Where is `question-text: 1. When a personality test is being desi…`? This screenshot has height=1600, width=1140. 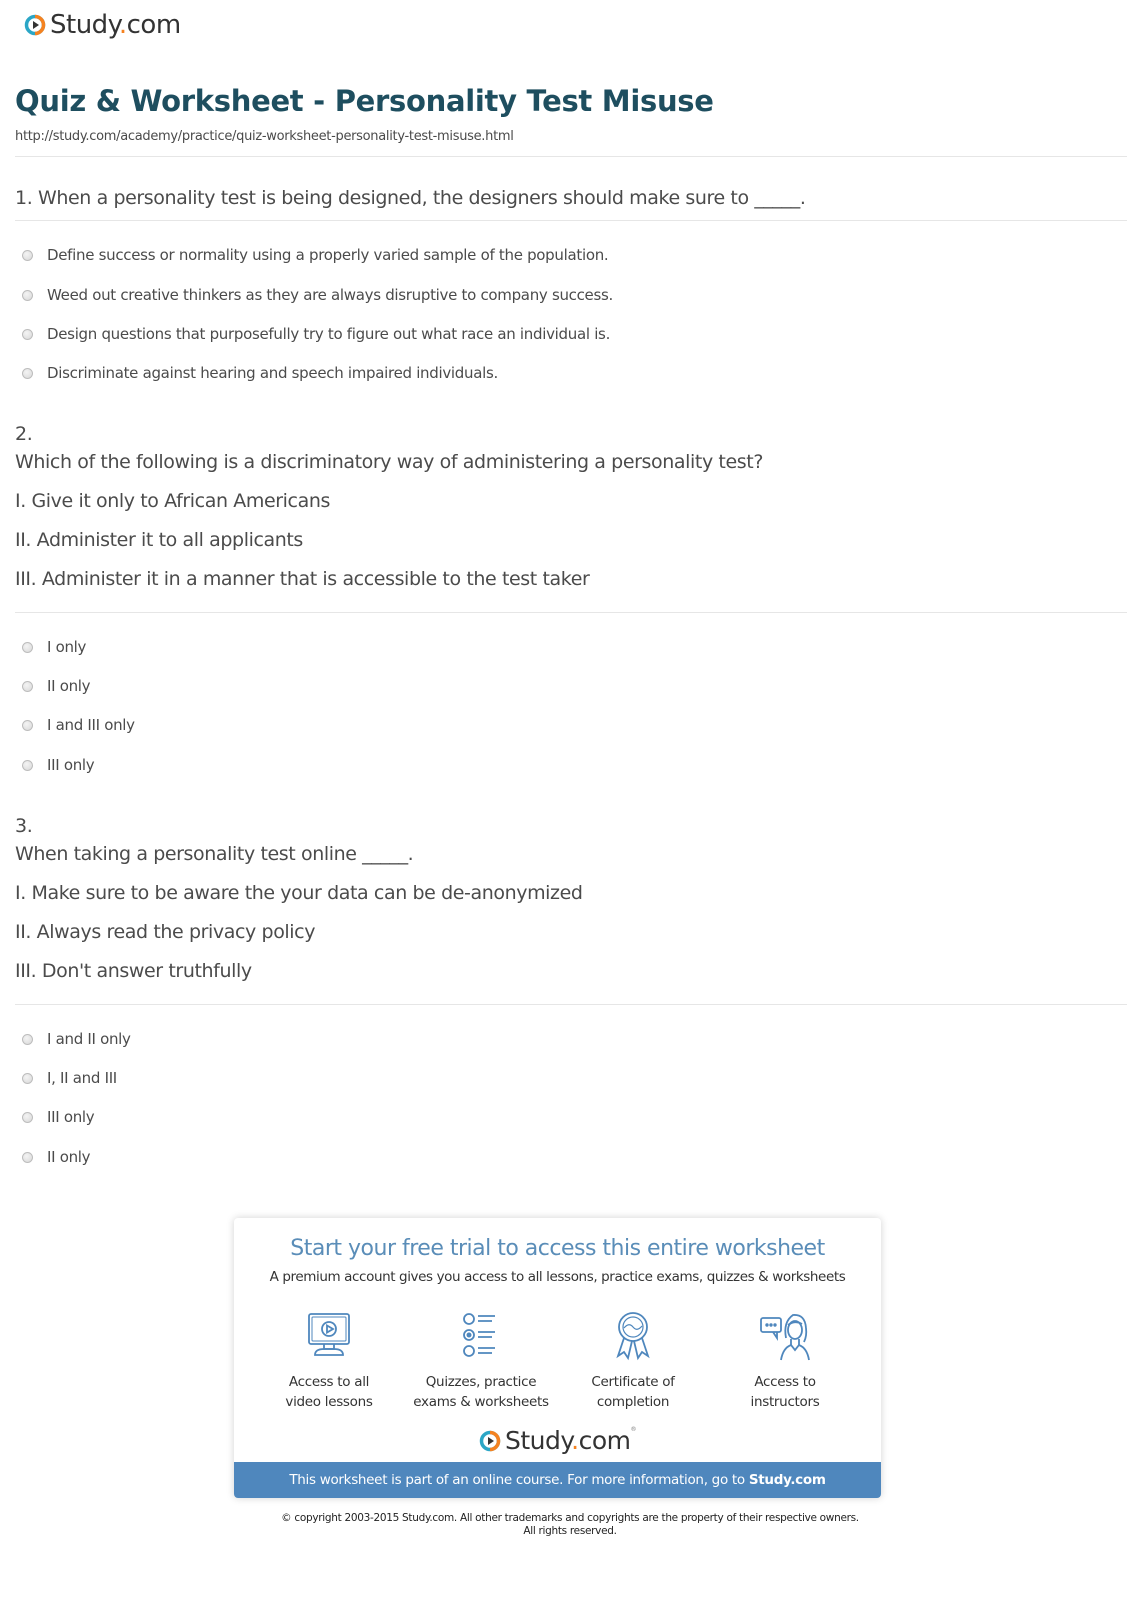 question-text: 1. When a personality test is being desi… is located at coordinates (410, 198).